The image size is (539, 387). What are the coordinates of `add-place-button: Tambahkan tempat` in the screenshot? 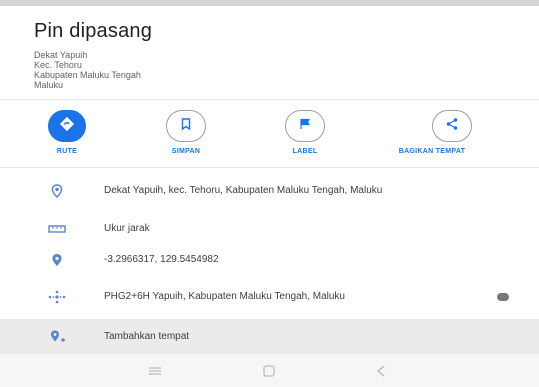 It's located at (269, 336).